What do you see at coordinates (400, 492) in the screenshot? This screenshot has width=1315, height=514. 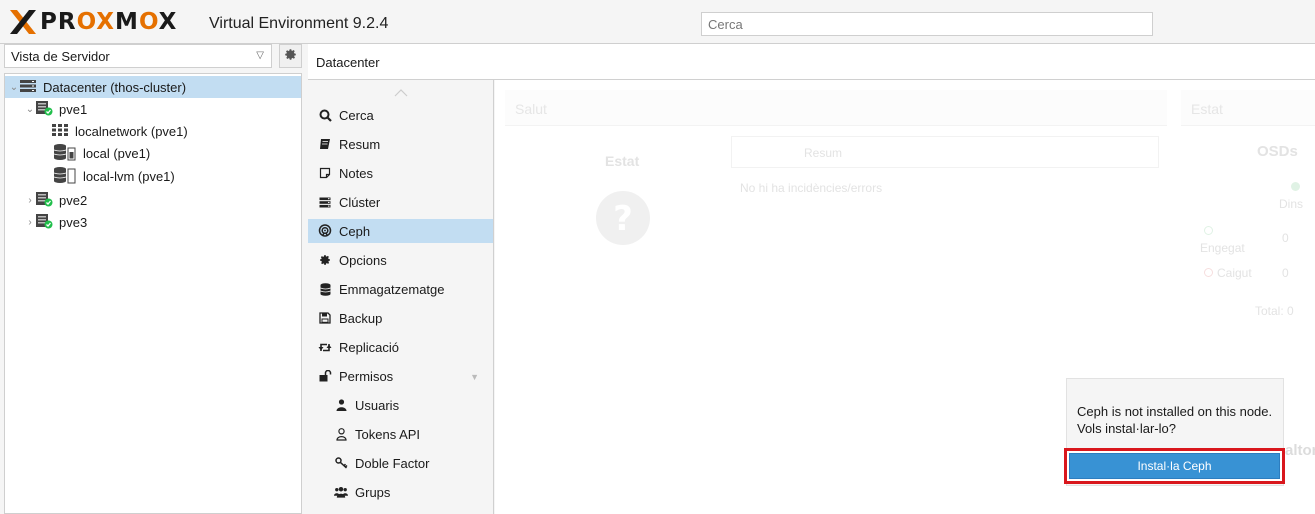 I see `nav-item-groups: Grups` at bounding box center [400, 492].